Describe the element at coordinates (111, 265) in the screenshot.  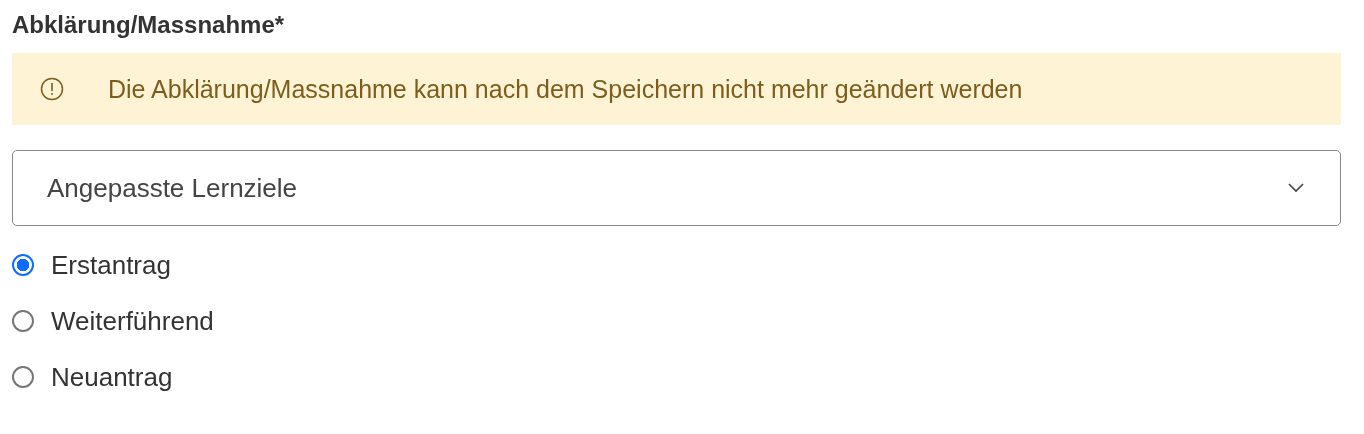
I see `radio-label: Erstantrag` at that location.